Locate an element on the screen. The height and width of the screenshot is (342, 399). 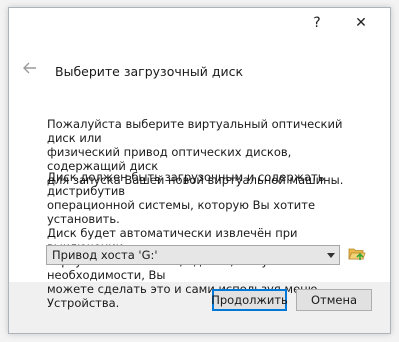
help-button: ? is located at coordinates (317, 23).